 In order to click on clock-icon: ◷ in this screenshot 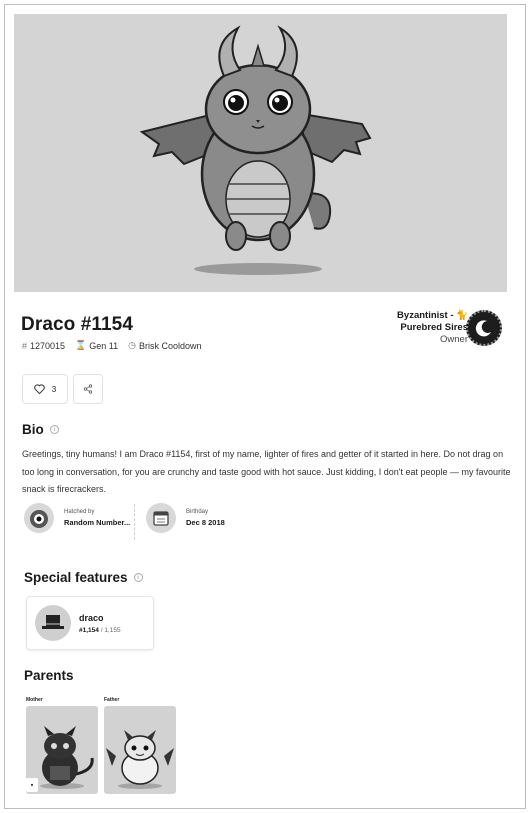, I will do `click(132, 345)`.